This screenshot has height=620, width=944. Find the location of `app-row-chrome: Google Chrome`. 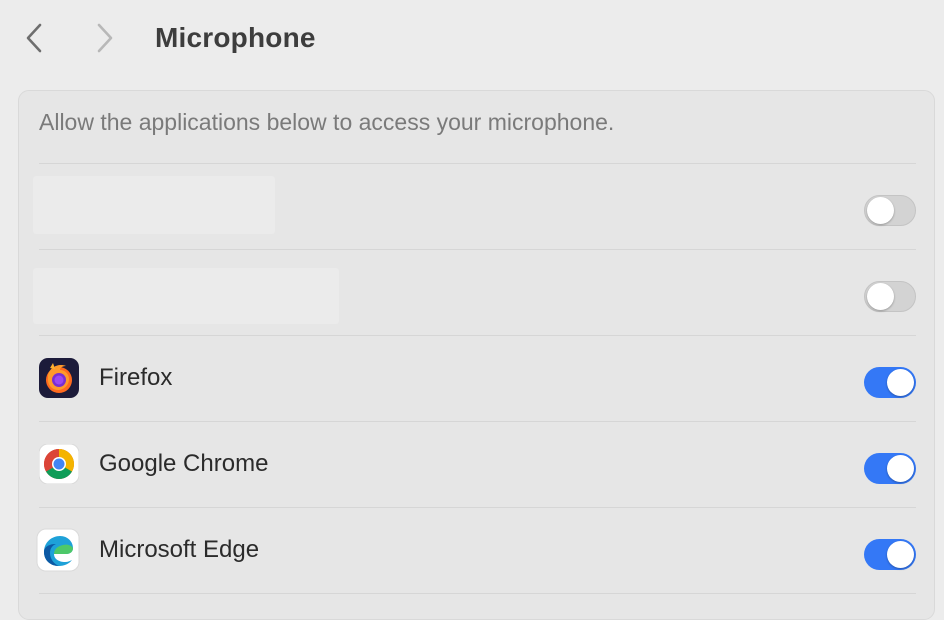

app-row-chrome: Google Chrome is located at coordinates (477, 464).